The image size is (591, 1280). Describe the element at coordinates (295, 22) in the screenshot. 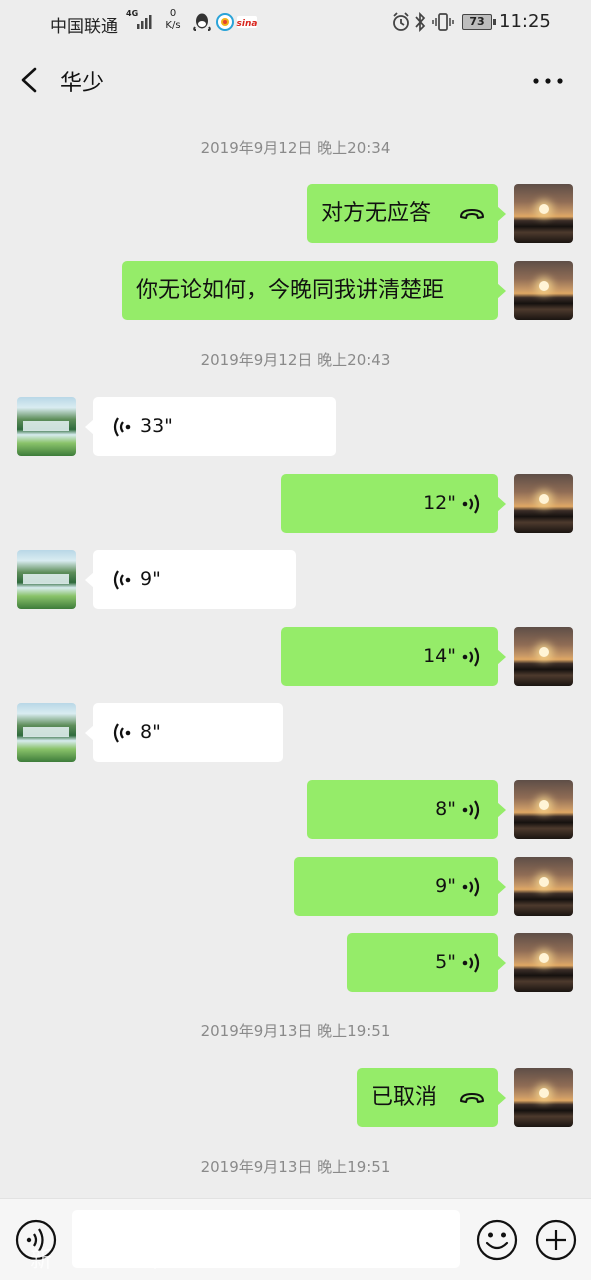

I see `status-bar: 中国联通 4G 0 K/s sina 73 11:25` at that location.